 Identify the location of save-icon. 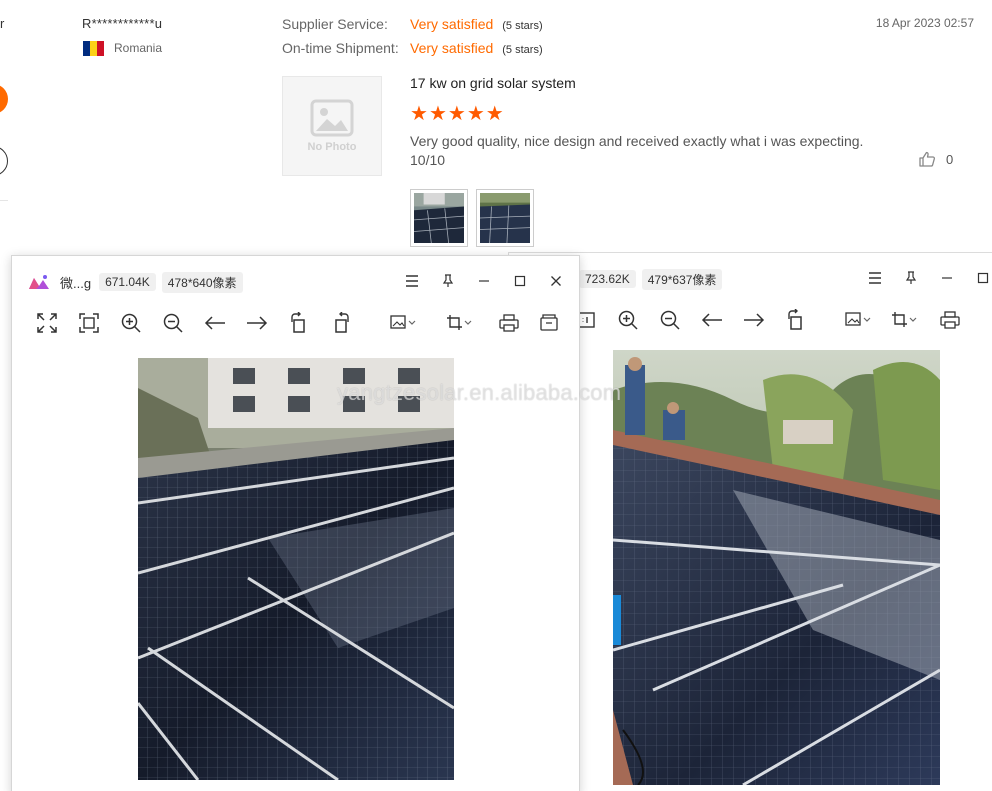
(549, 322).